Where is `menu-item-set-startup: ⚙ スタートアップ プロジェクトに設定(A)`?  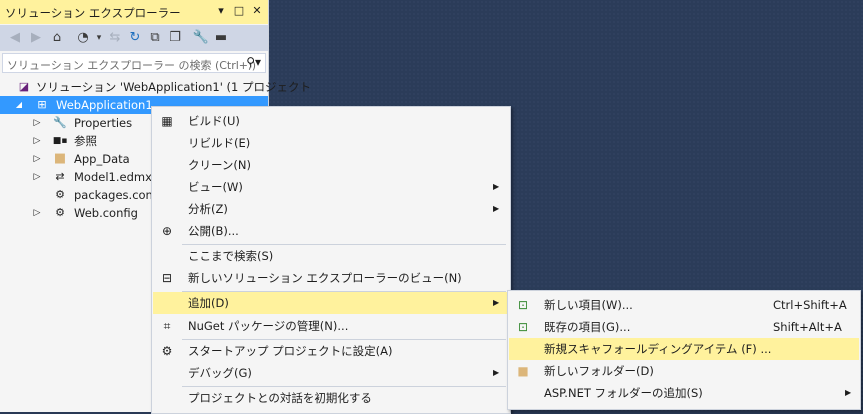
menu-item-set-startup: ⚙ スタートアップ プロジェクトに設定(A) is located at coordinates (331, 351).